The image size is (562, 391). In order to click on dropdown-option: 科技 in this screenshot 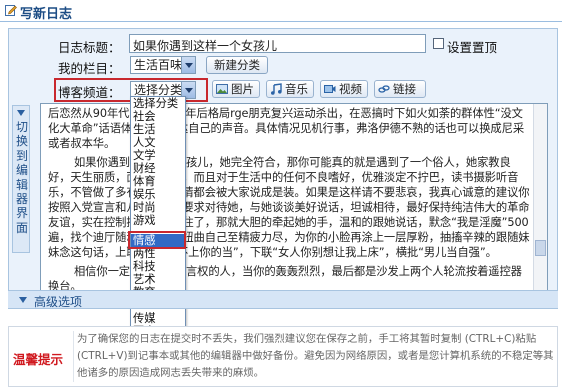, I will do `click(158, 266)`.